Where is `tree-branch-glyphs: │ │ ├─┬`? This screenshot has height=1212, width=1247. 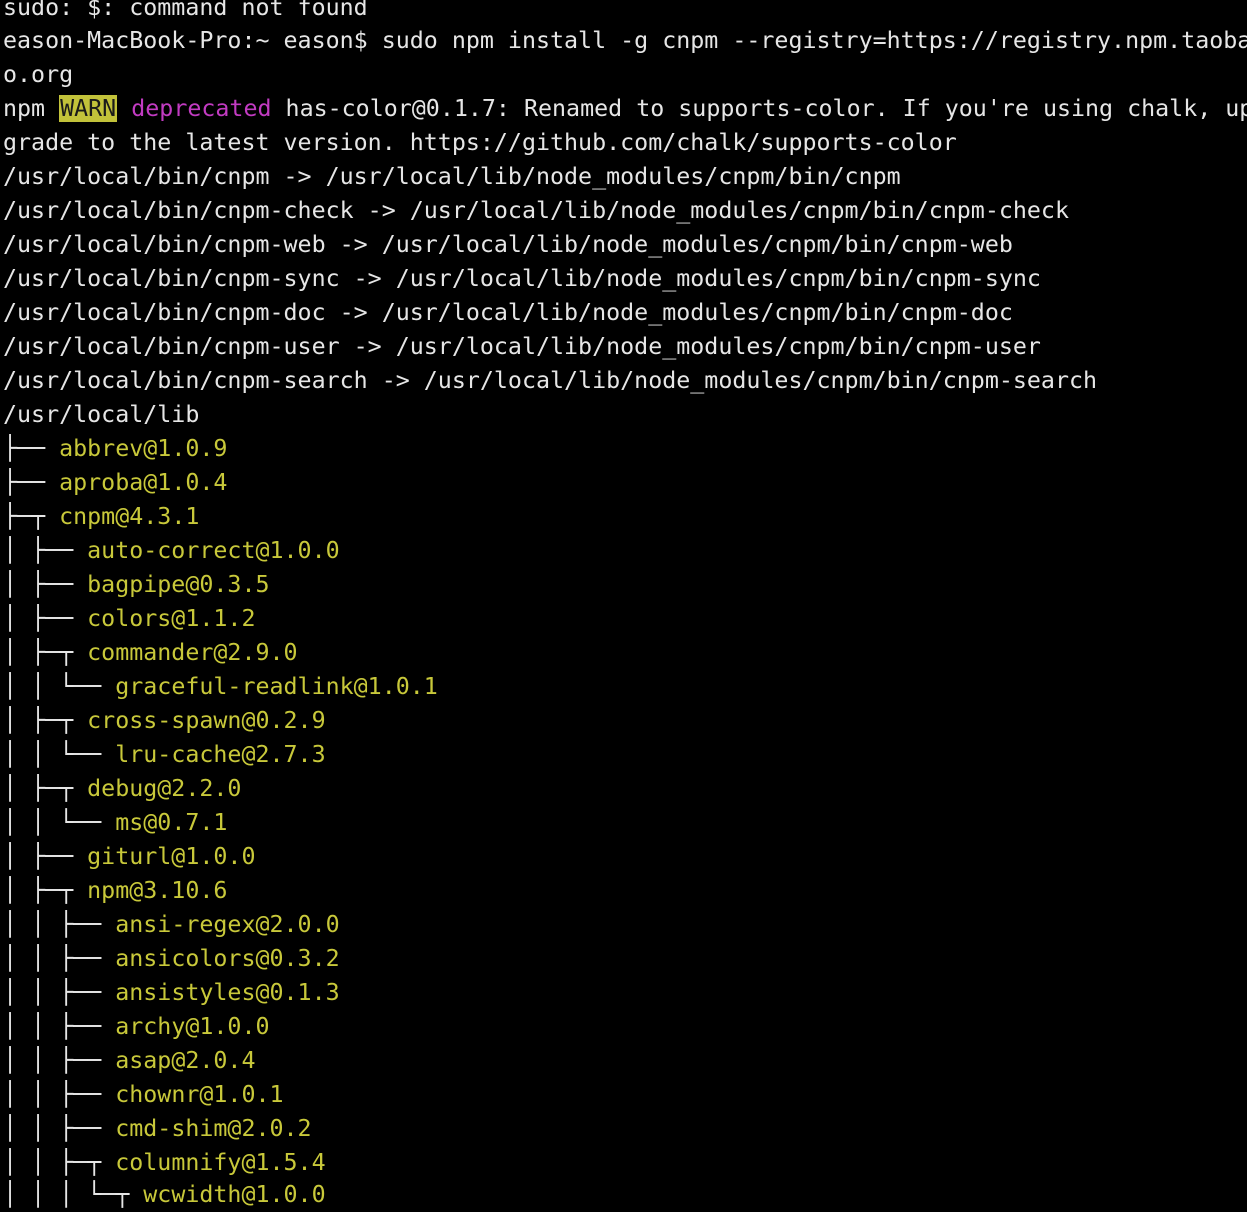 tree-branch-glyphs: │ │ ├─┬ is located at coordinates (59, 1162).